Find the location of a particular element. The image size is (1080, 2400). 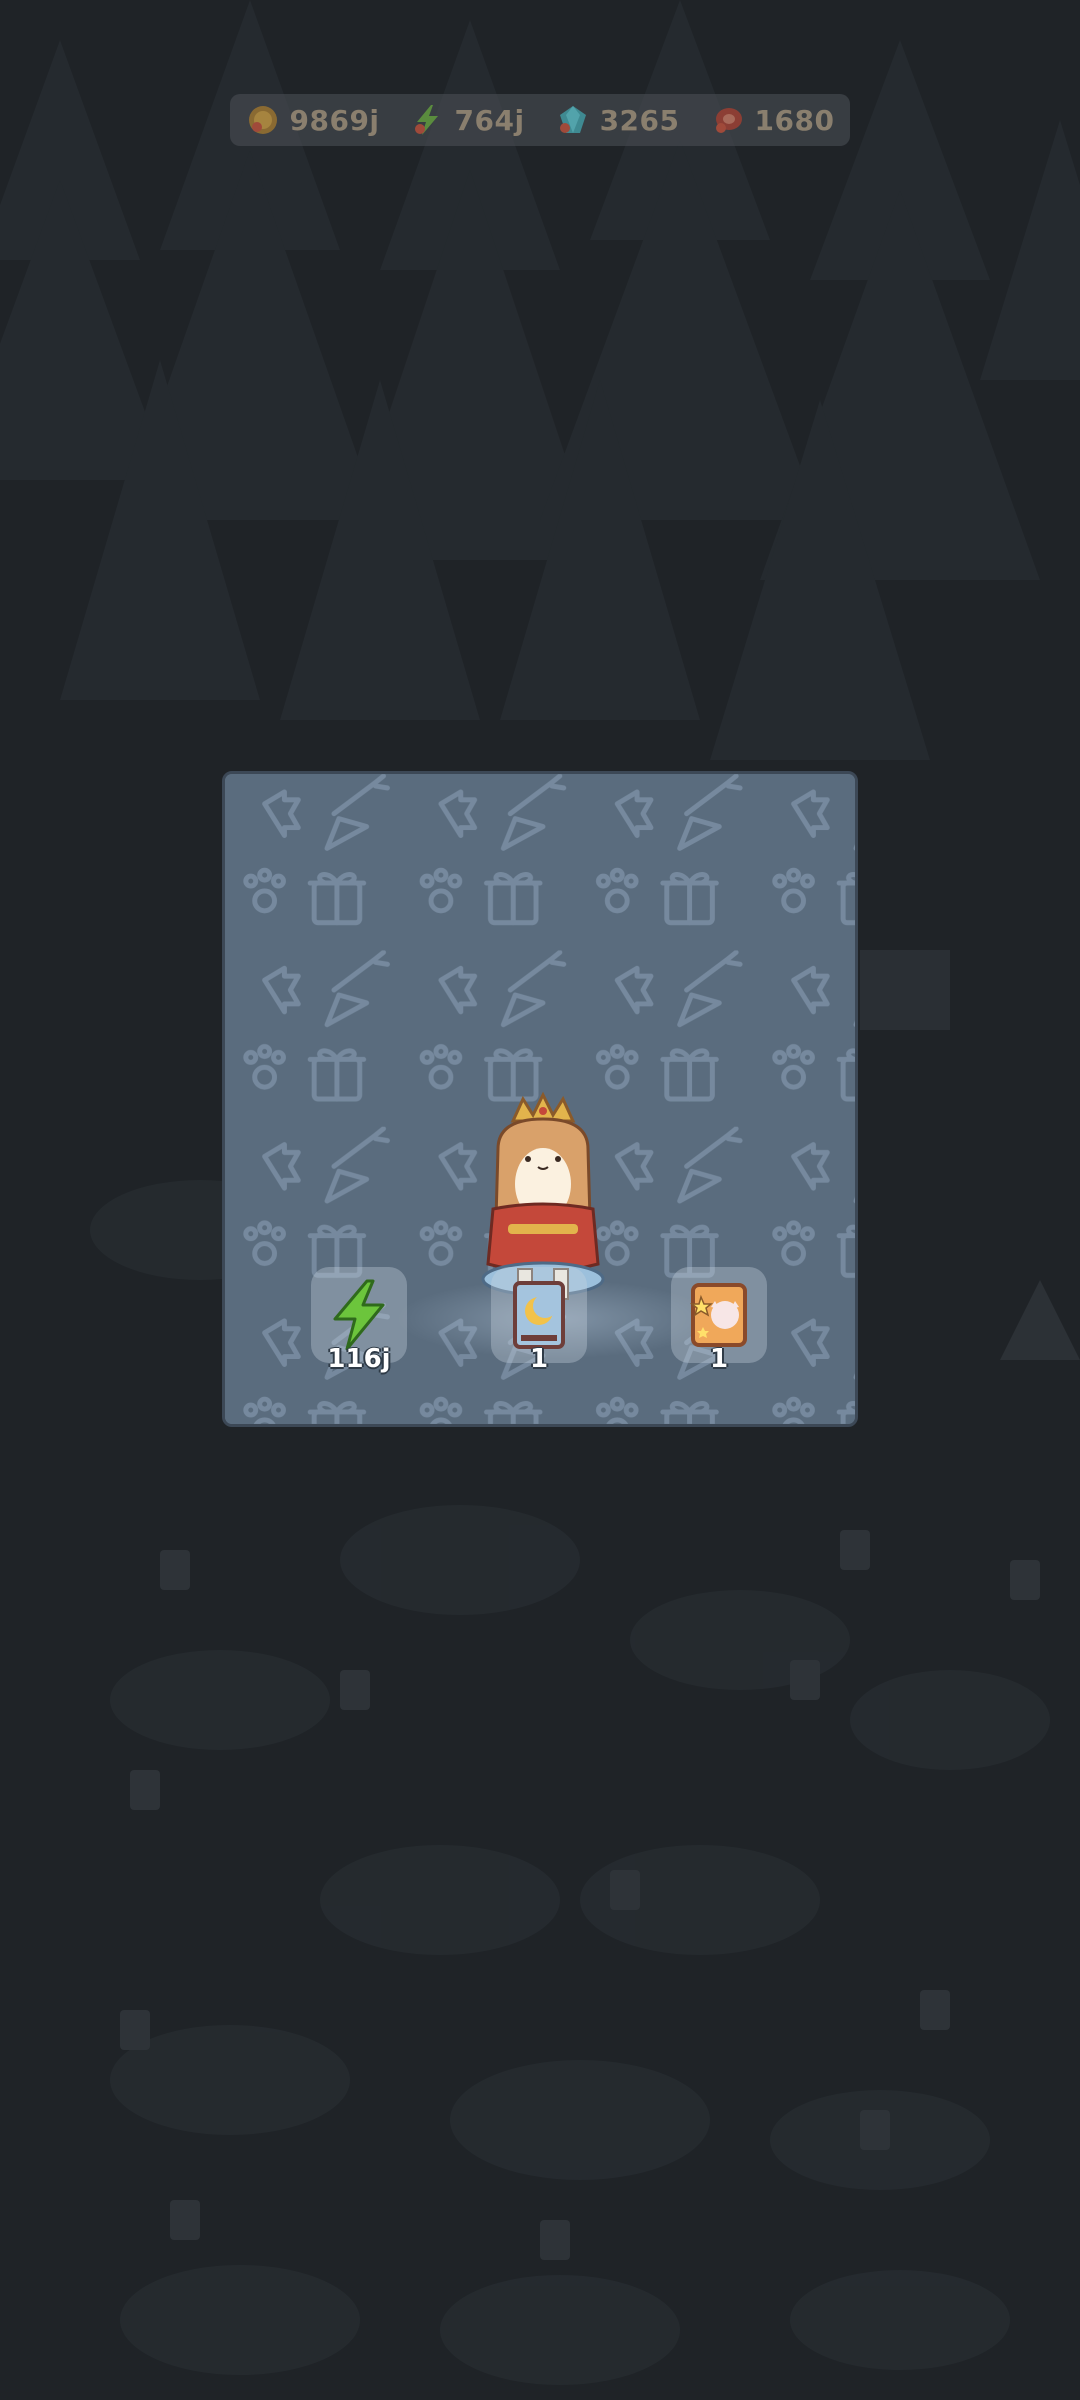

energy-counter: 764j is located at coordinates (468, 120).